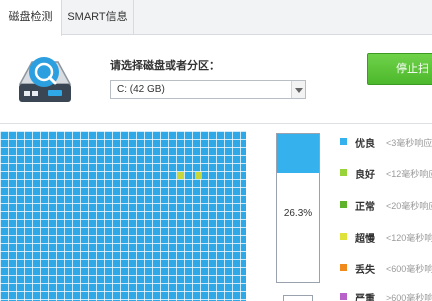 This screenshot has height=301, width=432. I want to click on drive-select: C: (42 GB), so click(208, 89).